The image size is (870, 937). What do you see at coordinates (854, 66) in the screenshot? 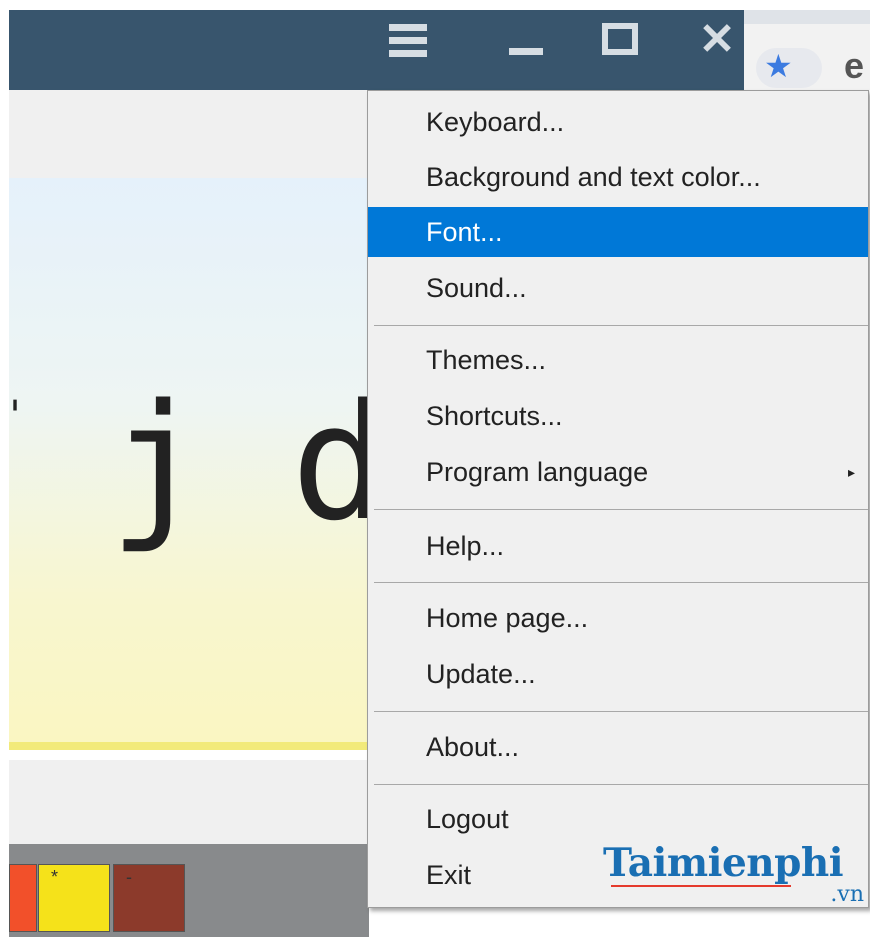
I see `browser-e-icon: e` at bounding box center [854, 66].